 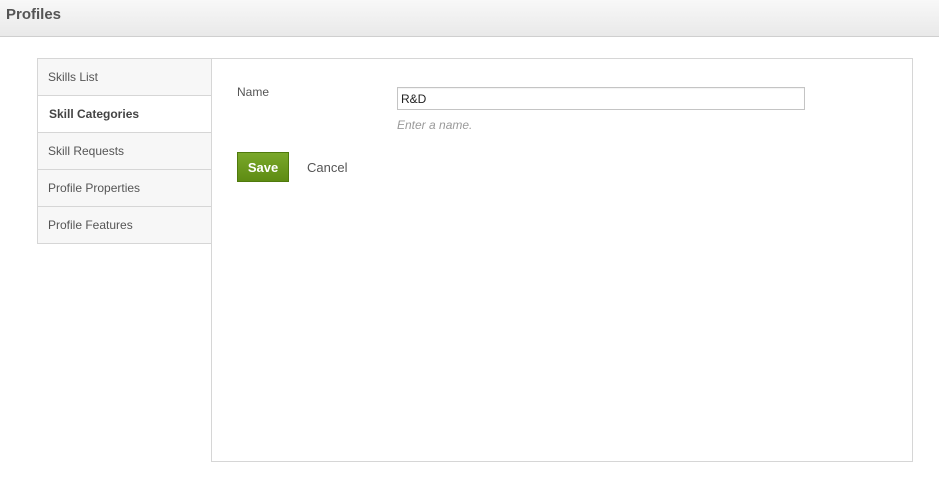 What do you see at coordinates (435, 125) in the screenshot?
I see `name-help-text: Enter a name.` at bounding box center [435, 125].